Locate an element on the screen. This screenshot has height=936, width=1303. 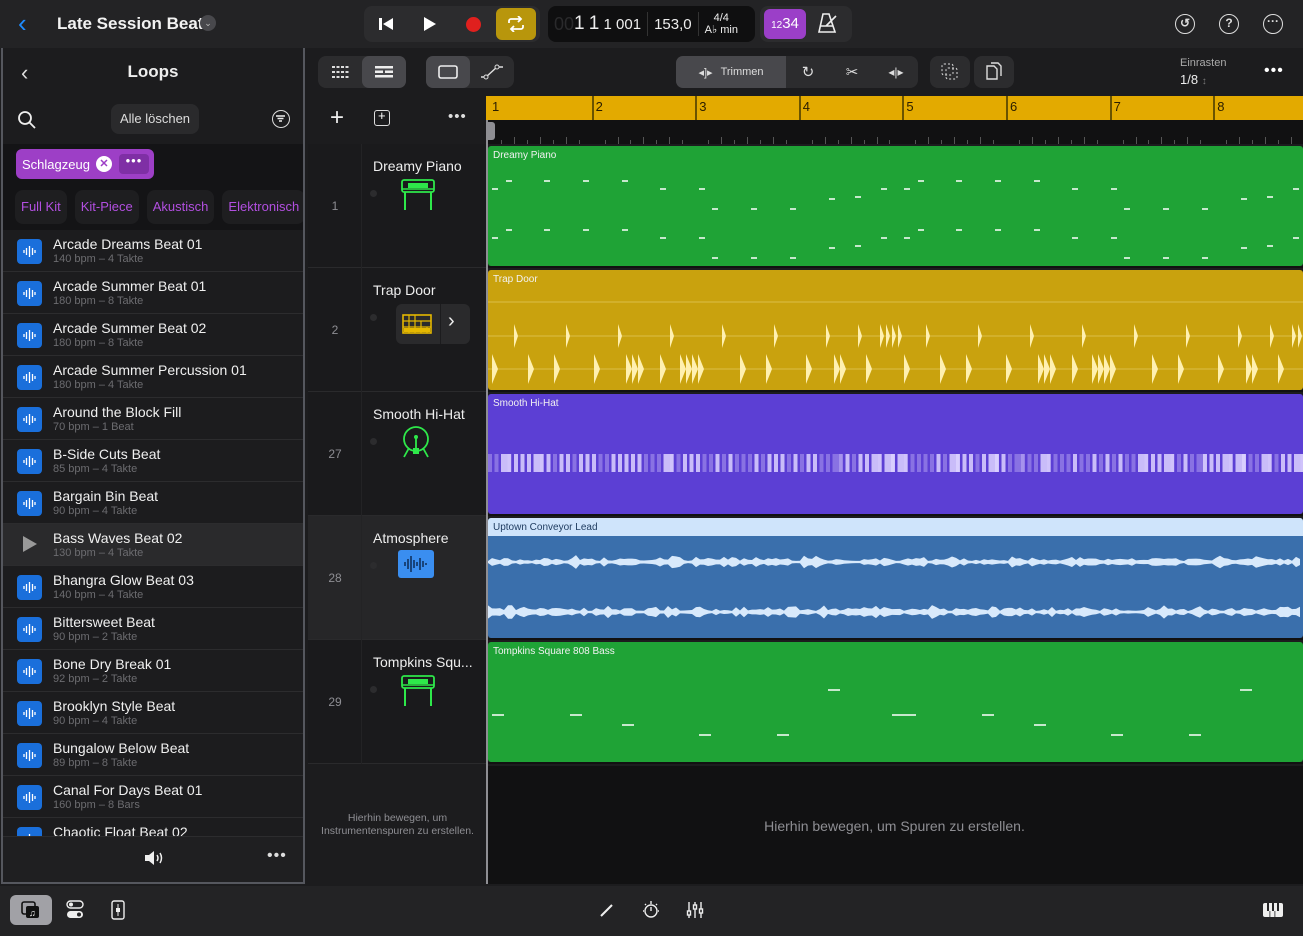
loop-list-item: Around the Block Fill 70 bpm – 1 Beat is located at coordinates (153, 419).